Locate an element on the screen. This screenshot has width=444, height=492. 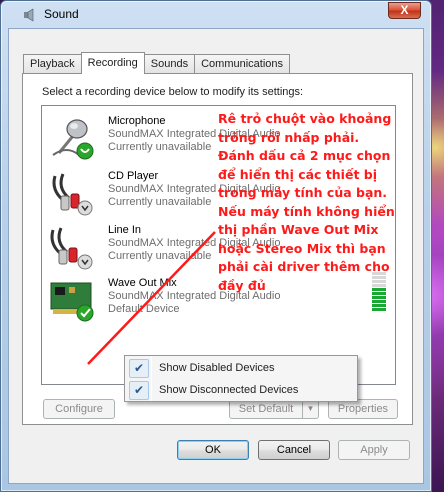
tab-playback: Playback is located at coordinates (52, 64).